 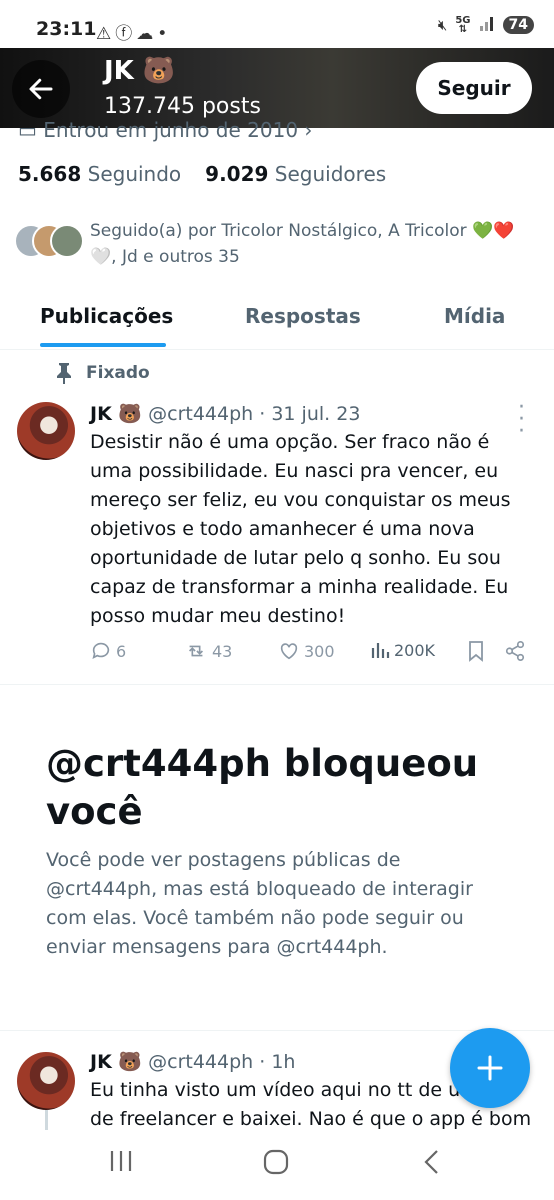 I want to click on tab-publicacoes: Publicações, so click(x=106, y=316).